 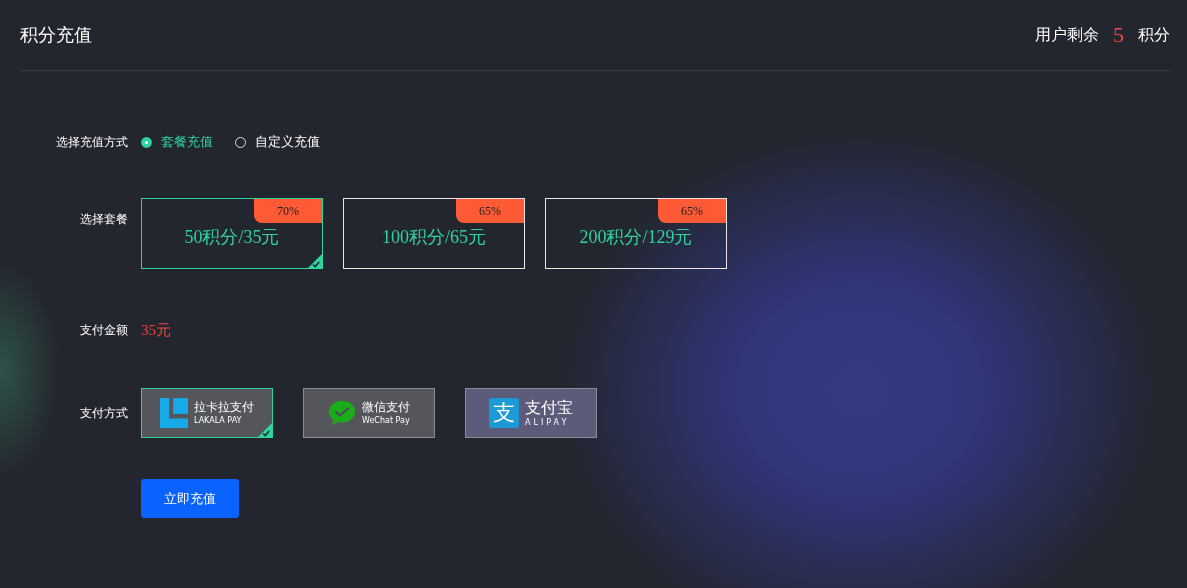 What do you see at coordinates (232, 233) in the screenshot?
I see `package-card: 70% 50积分/35元` at bounding box center [232, 233].